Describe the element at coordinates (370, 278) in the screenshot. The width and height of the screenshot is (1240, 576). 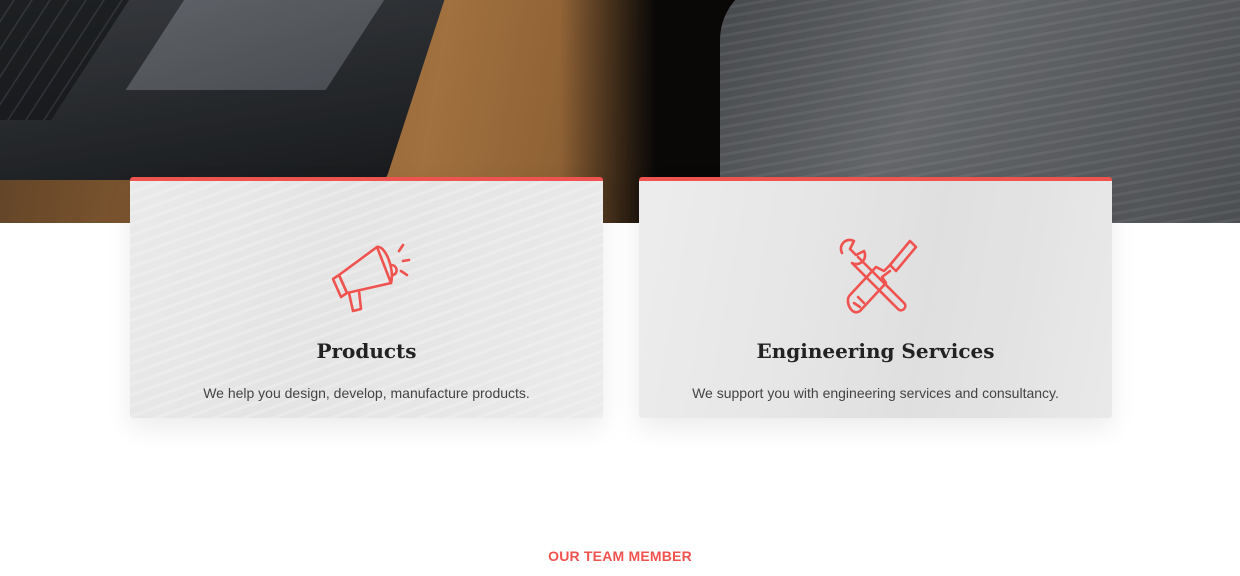
I see `megaphone-icon` at that location.